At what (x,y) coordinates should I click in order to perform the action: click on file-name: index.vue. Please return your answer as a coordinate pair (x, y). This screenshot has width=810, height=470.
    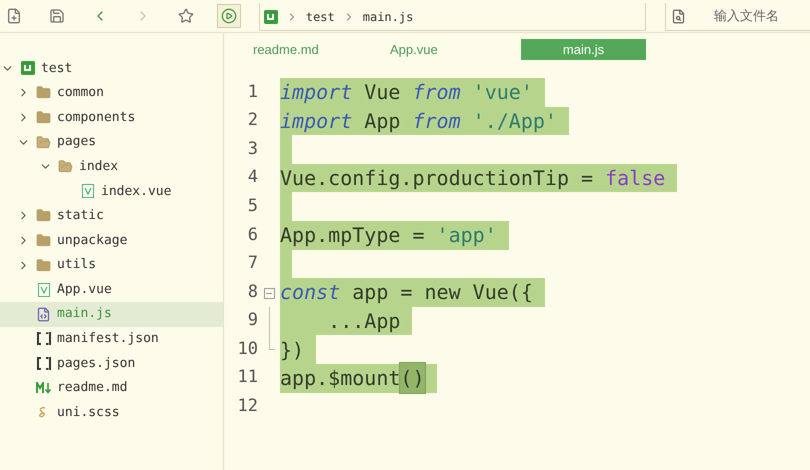
    Looking at the image, I should click on (136, 191).